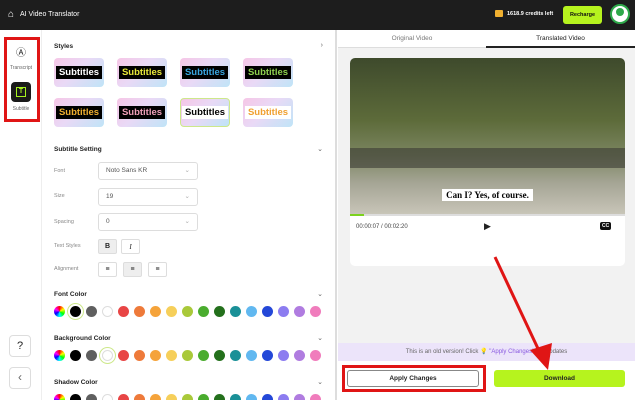 The width and height of the screenshot is (635, 400). I want to click on help-button: ?, so click(20, 346).